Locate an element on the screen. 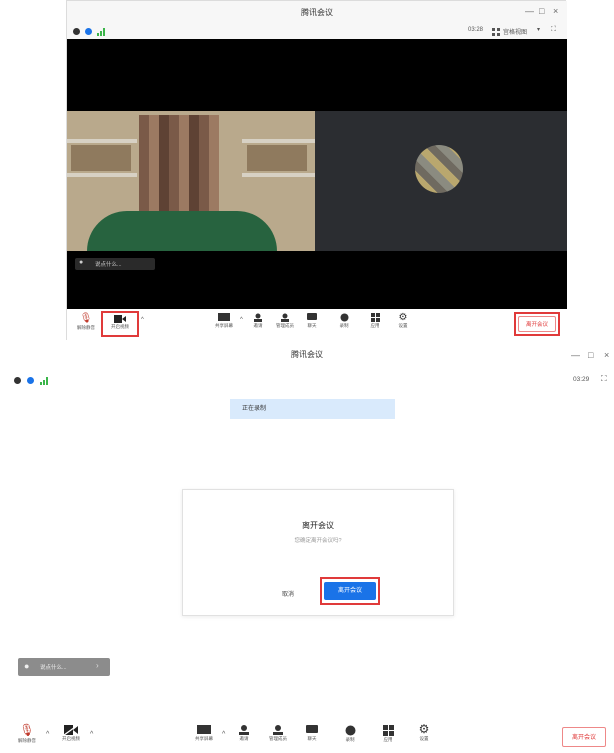 This screenshot has width=614, height=753. leave-meeting-dialog: 离开会议 您确定离开会议吗? 取消 离开会议 is located at coordinates (318, 552).